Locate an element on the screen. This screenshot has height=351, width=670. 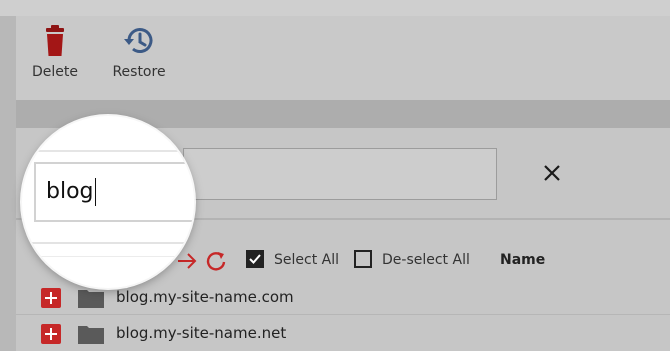
search-value: blog is located at coordinates (70, 191).